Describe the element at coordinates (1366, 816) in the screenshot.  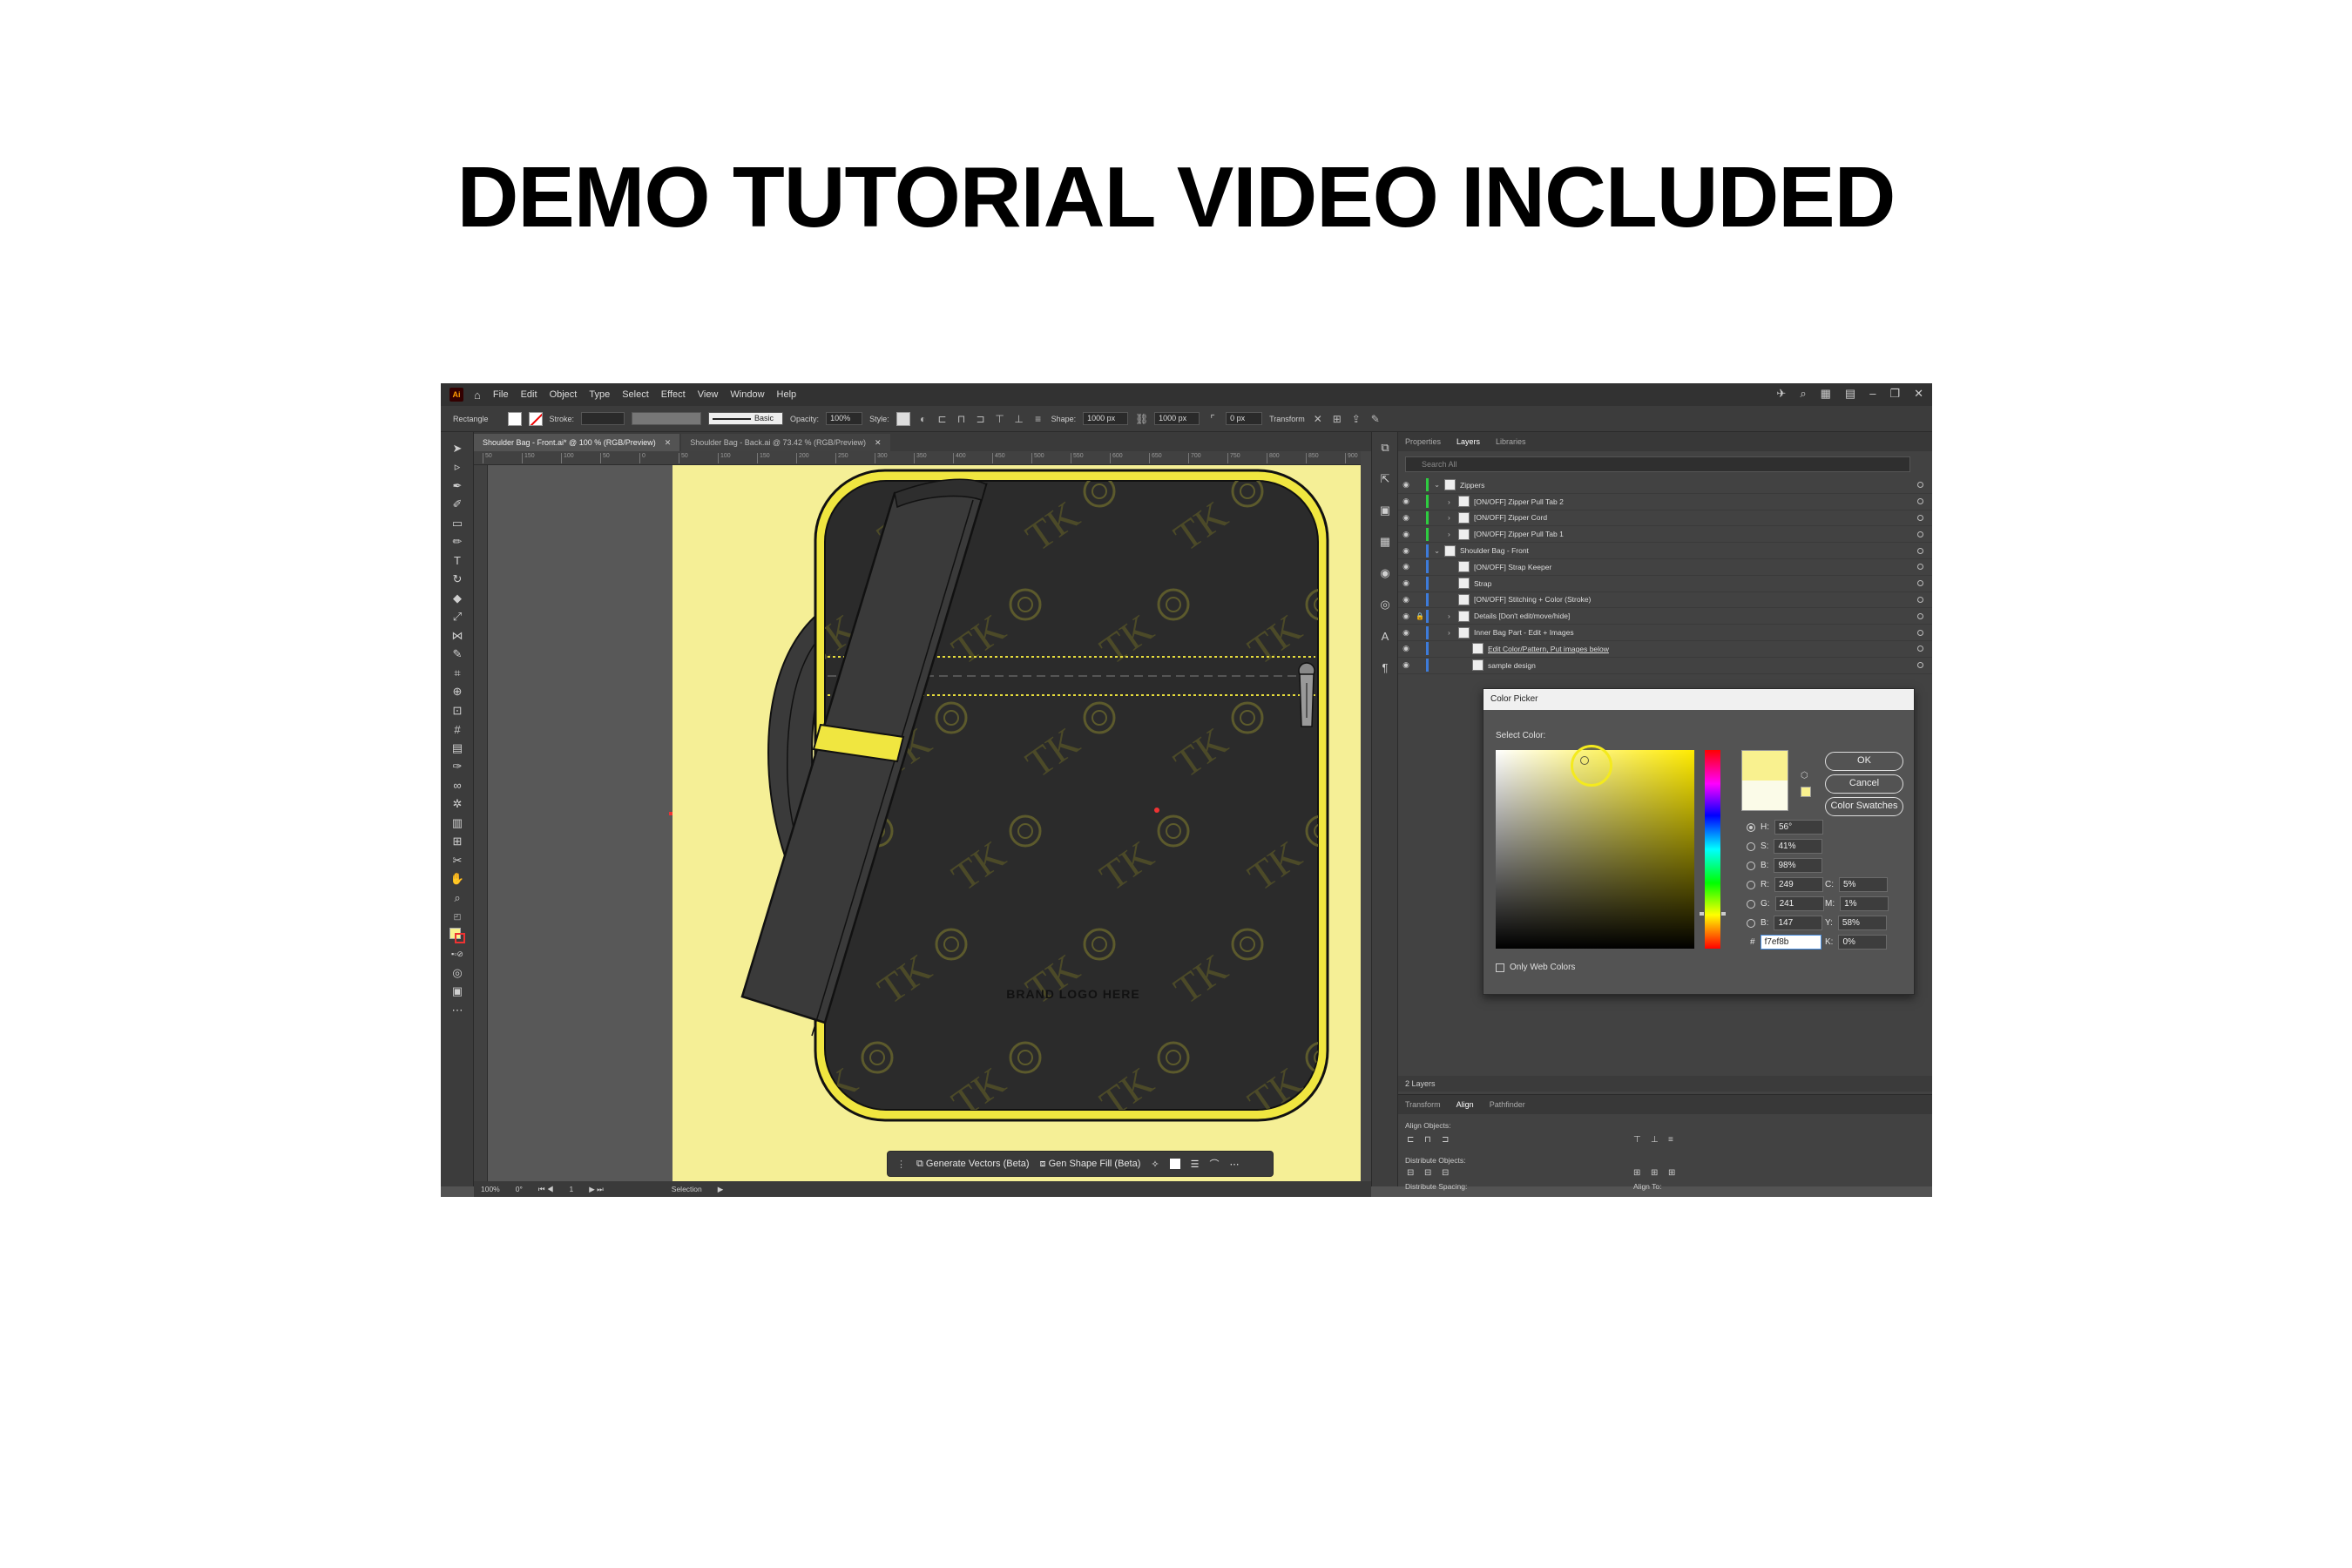
I see `vertical-scrollbar` at that location.